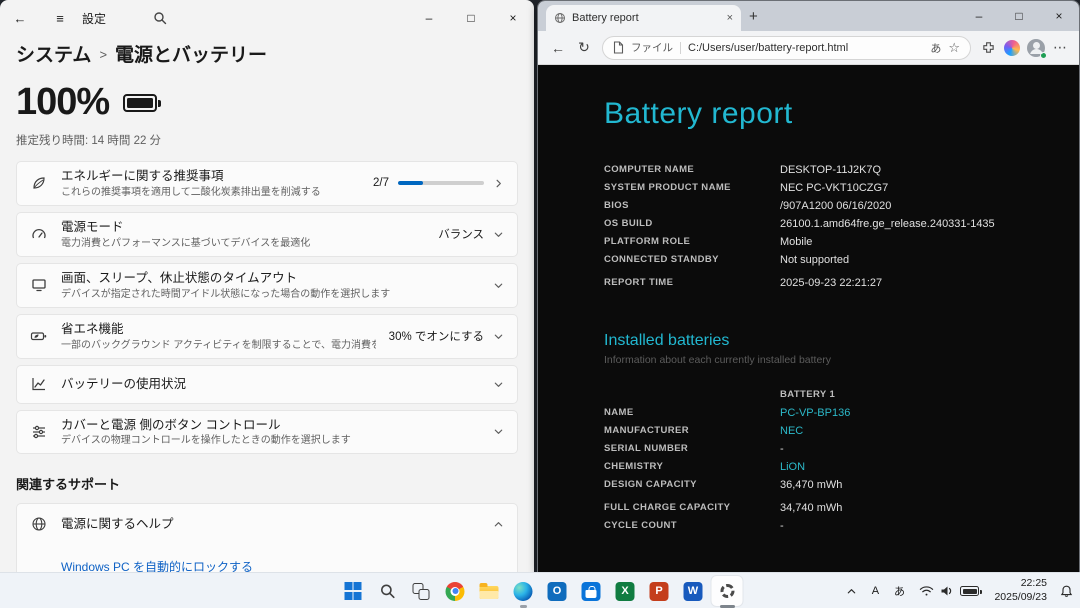 Image resolution: width=1080 pixels, height=608 pixels. I want to click on row-value: 26100.1.amd64fre.ge_release.240331-1435, so click(887, 224).